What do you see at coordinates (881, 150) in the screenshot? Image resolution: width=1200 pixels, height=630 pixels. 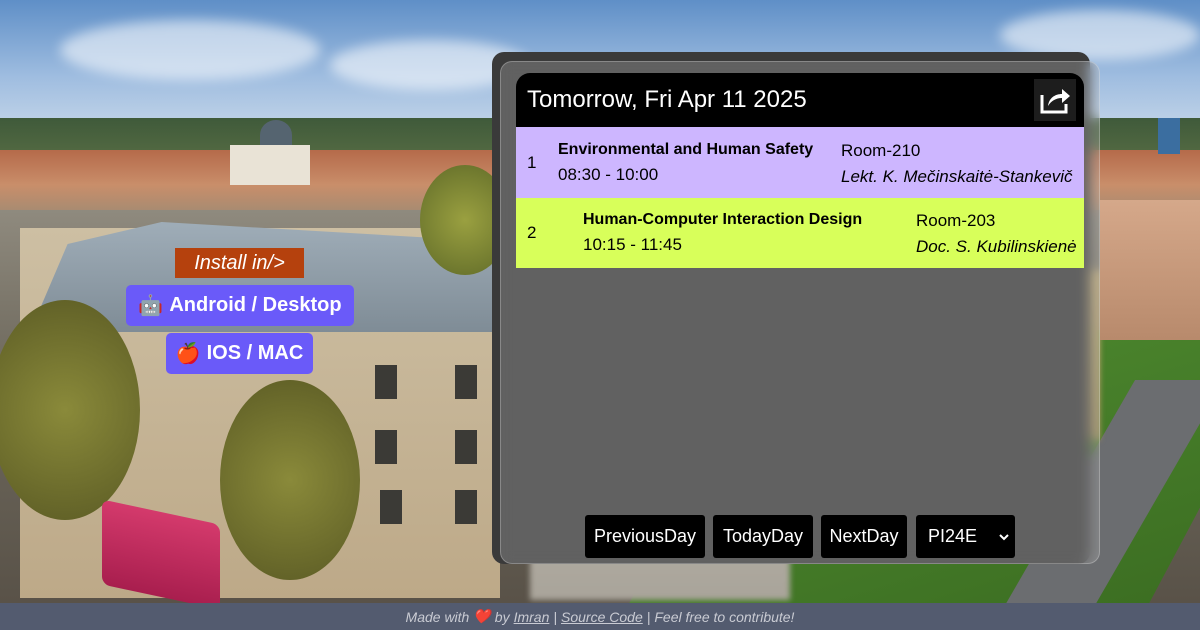 I see `lesson-room: Room-210` at bounding box center [881, 150].